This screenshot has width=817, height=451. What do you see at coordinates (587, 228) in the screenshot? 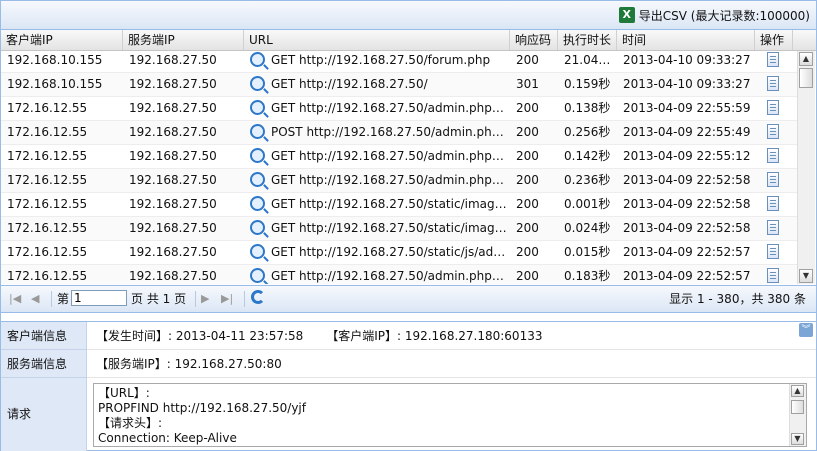
I see `cell-duration: 0.024秒` at bounding box center [587, 228].